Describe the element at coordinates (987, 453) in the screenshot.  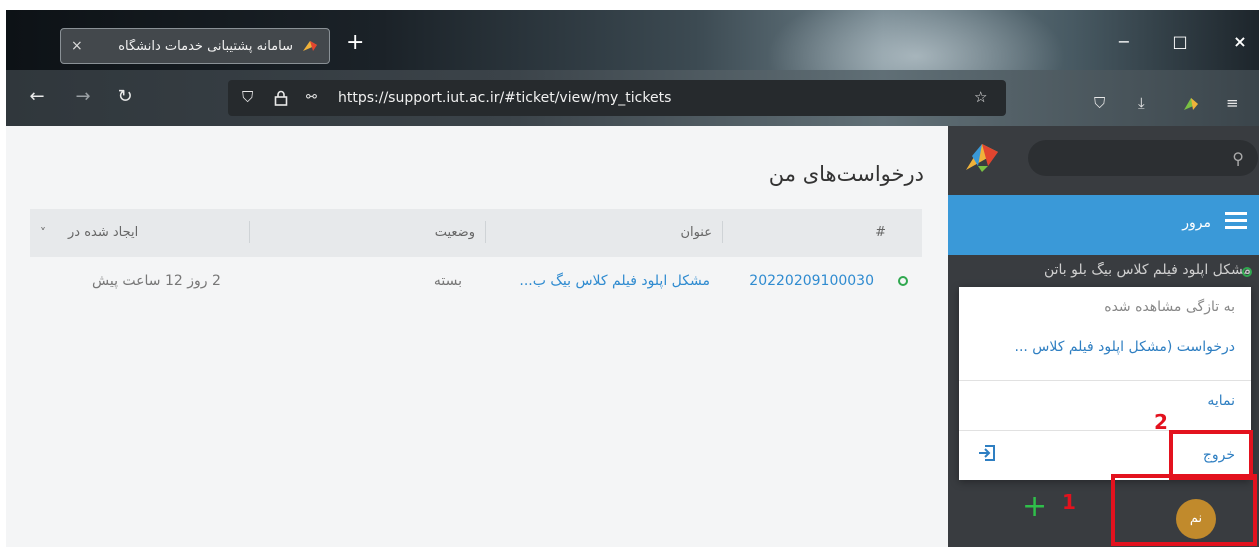
I see `logout-icon` at that location.